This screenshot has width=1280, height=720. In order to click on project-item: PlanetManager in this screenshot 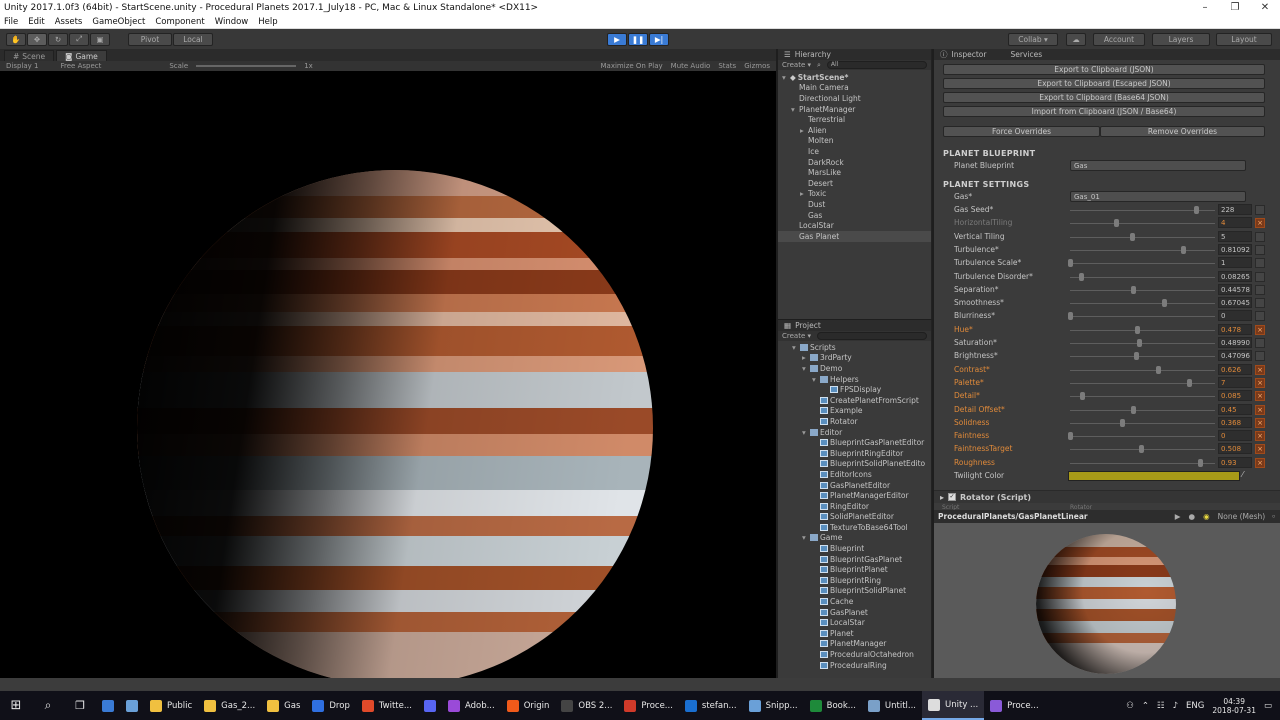, I will do `click(854, 644)`.